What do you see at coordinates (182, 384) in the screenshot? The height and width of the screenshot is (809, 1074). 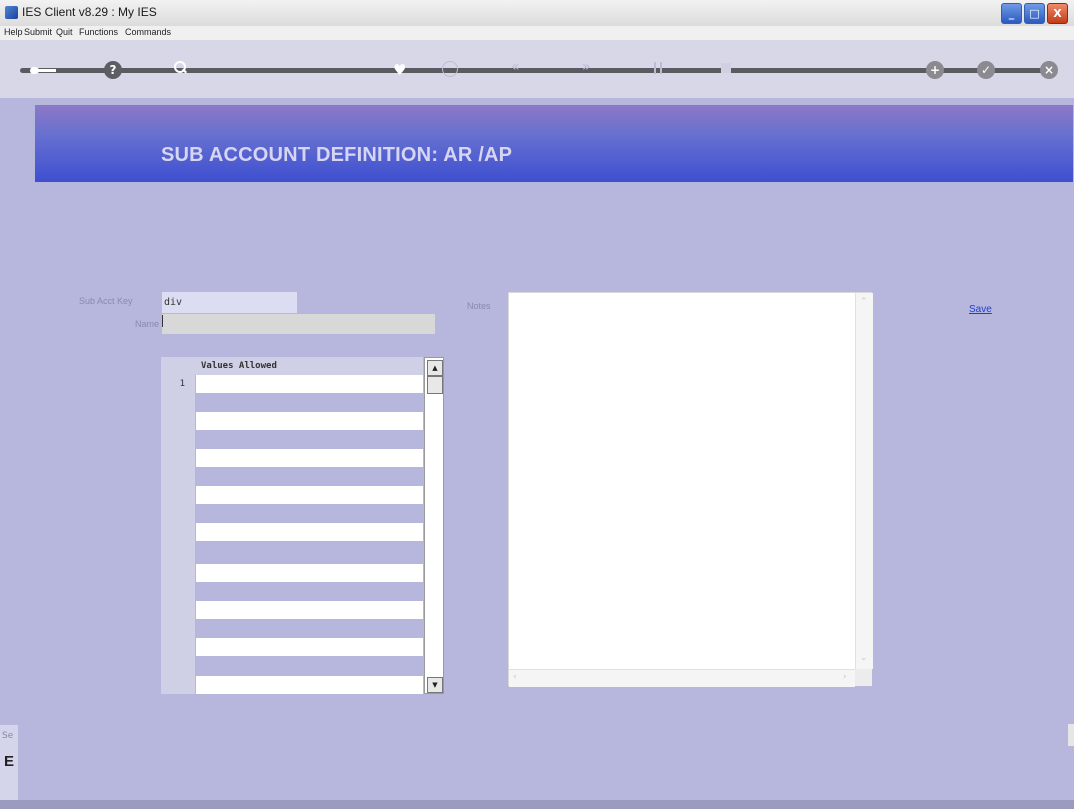 I see `grid-row-number: 1` at bounding box center [182, 384].